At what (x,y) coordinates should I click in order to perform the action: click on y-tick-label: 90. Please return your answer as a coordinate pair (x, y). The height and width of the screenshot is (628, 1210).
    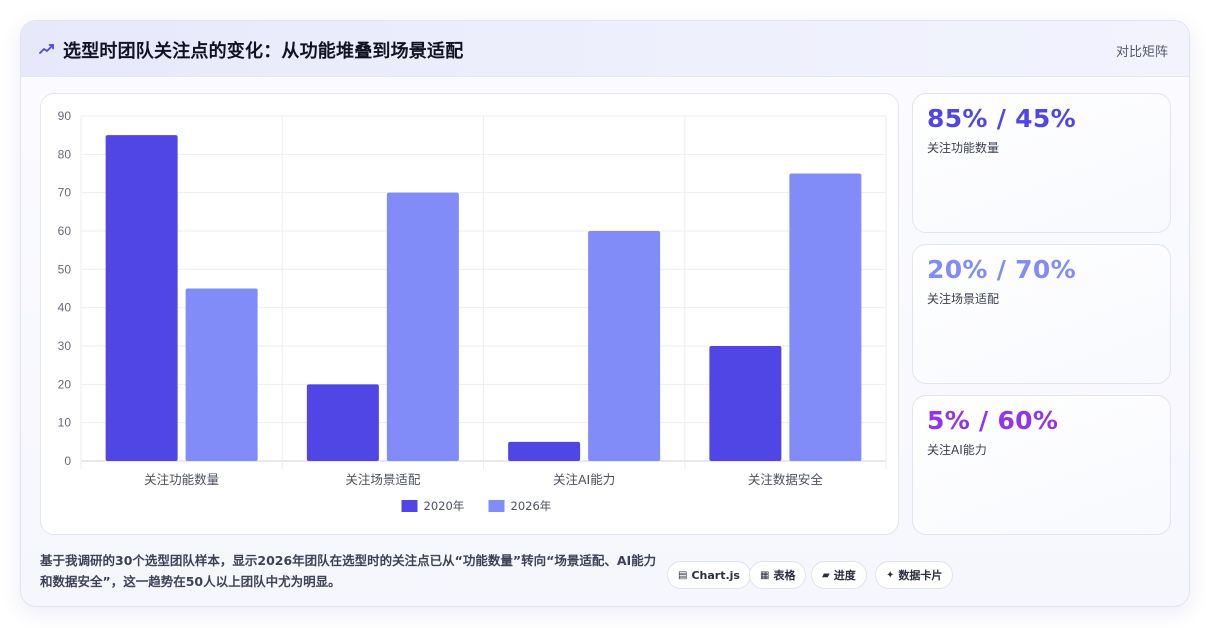
    Looking at the image, I should click on (65, 116).